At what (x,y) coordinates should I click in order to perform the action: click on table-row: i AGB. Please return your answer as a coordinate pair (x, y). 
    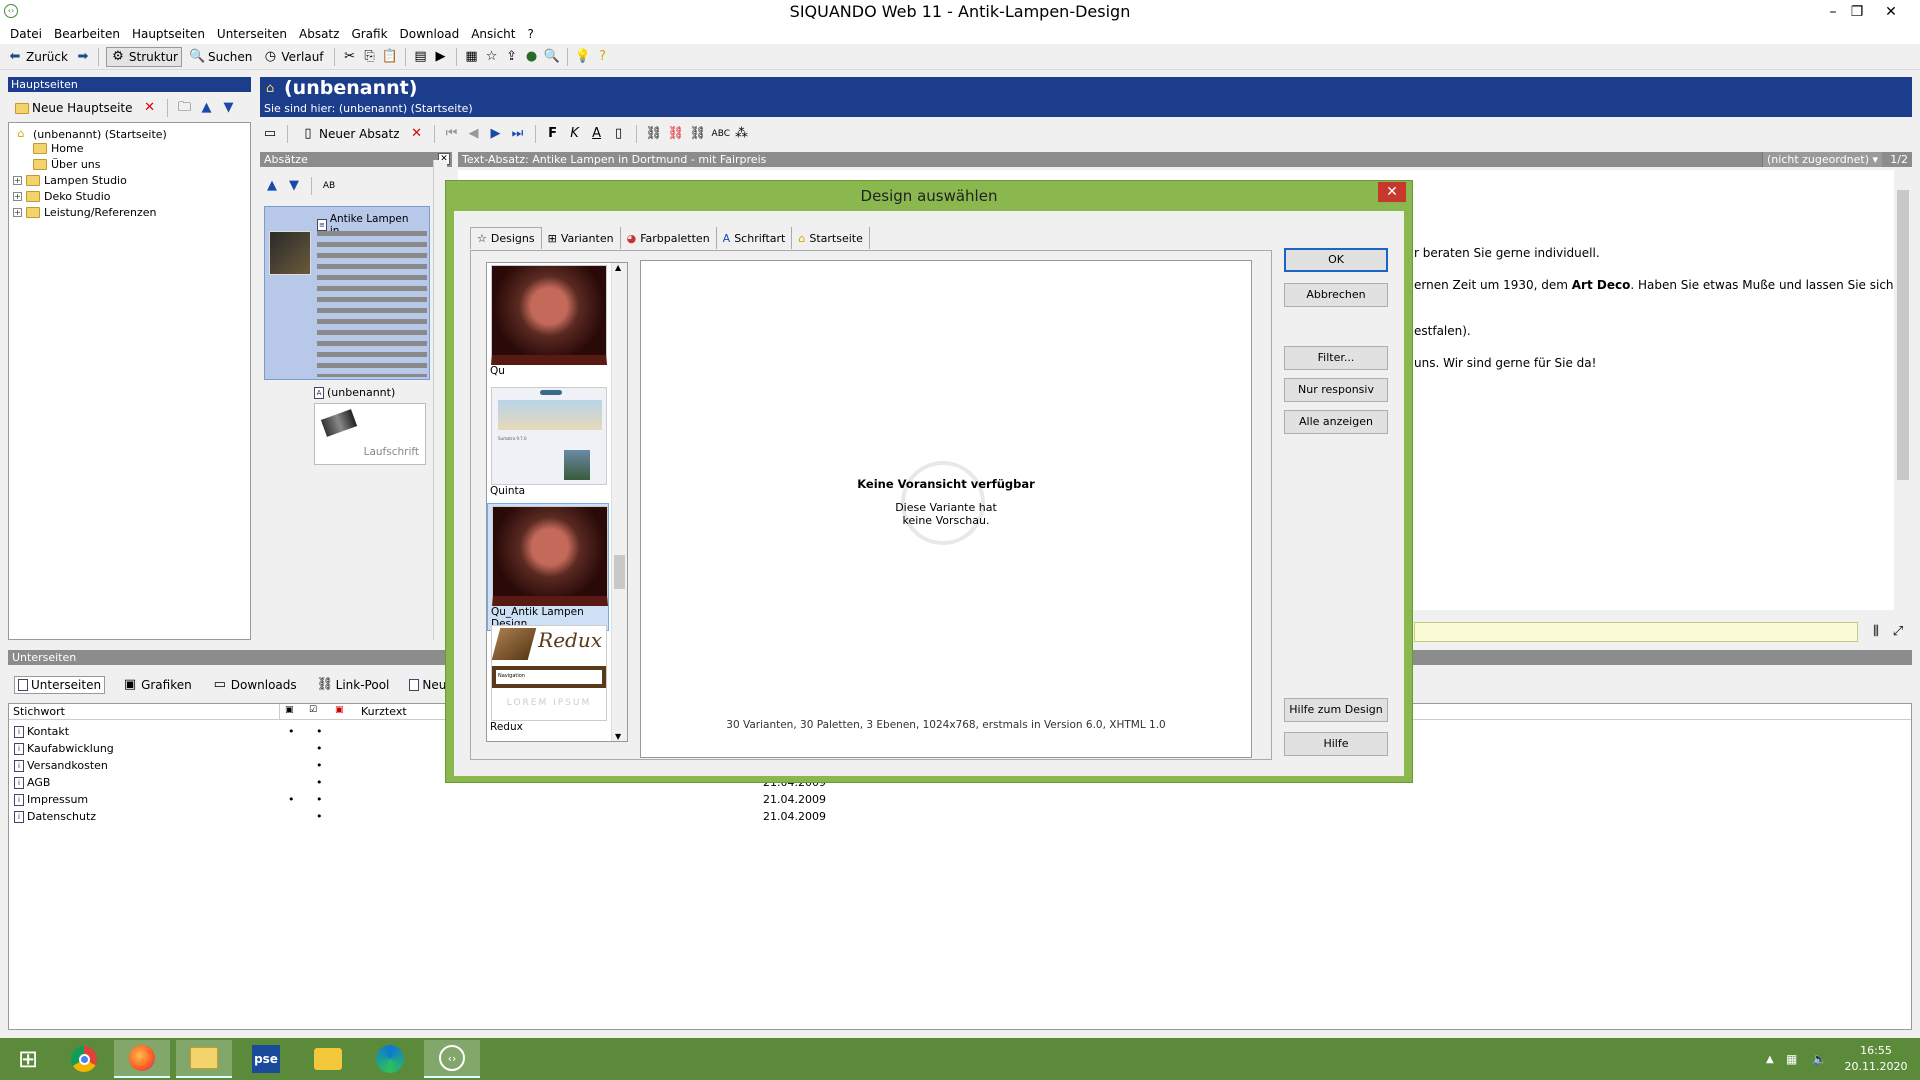
    Looking at the image, I should click on (32, 782).